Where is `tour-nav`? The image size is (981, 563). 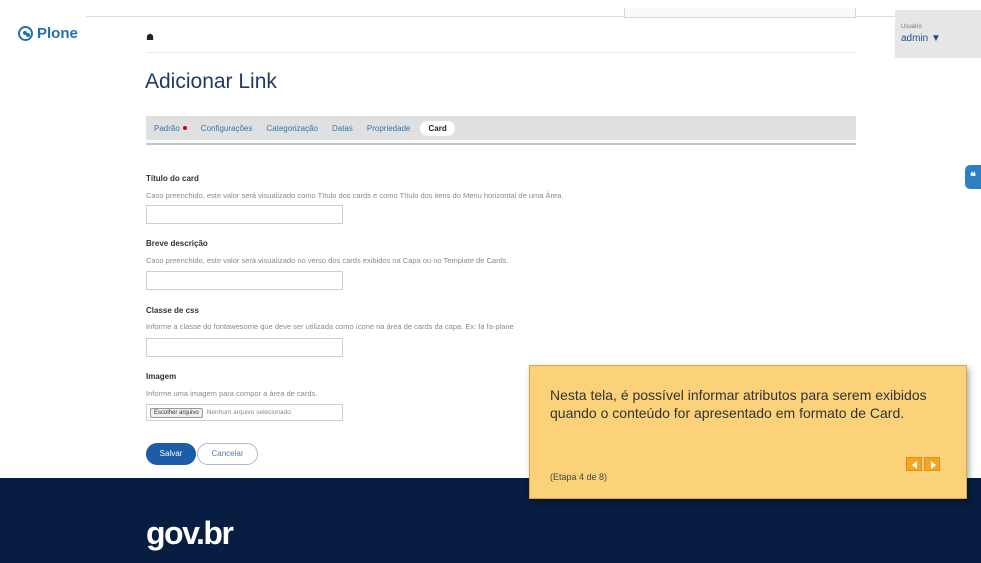
tour-nav is located at coordinates (923, 464).